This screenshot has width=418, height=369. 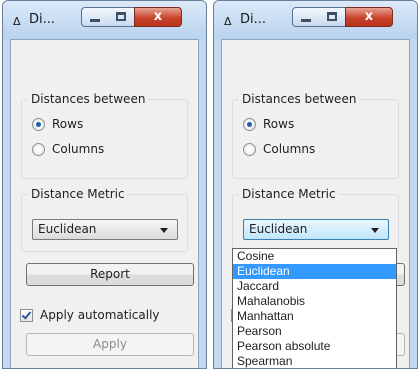 What do you see at coordinates (314, 301) in the screenshot?
I see `dropdown-option-mahalanobis: Mahalanobis` at bounding box center [314, 301].